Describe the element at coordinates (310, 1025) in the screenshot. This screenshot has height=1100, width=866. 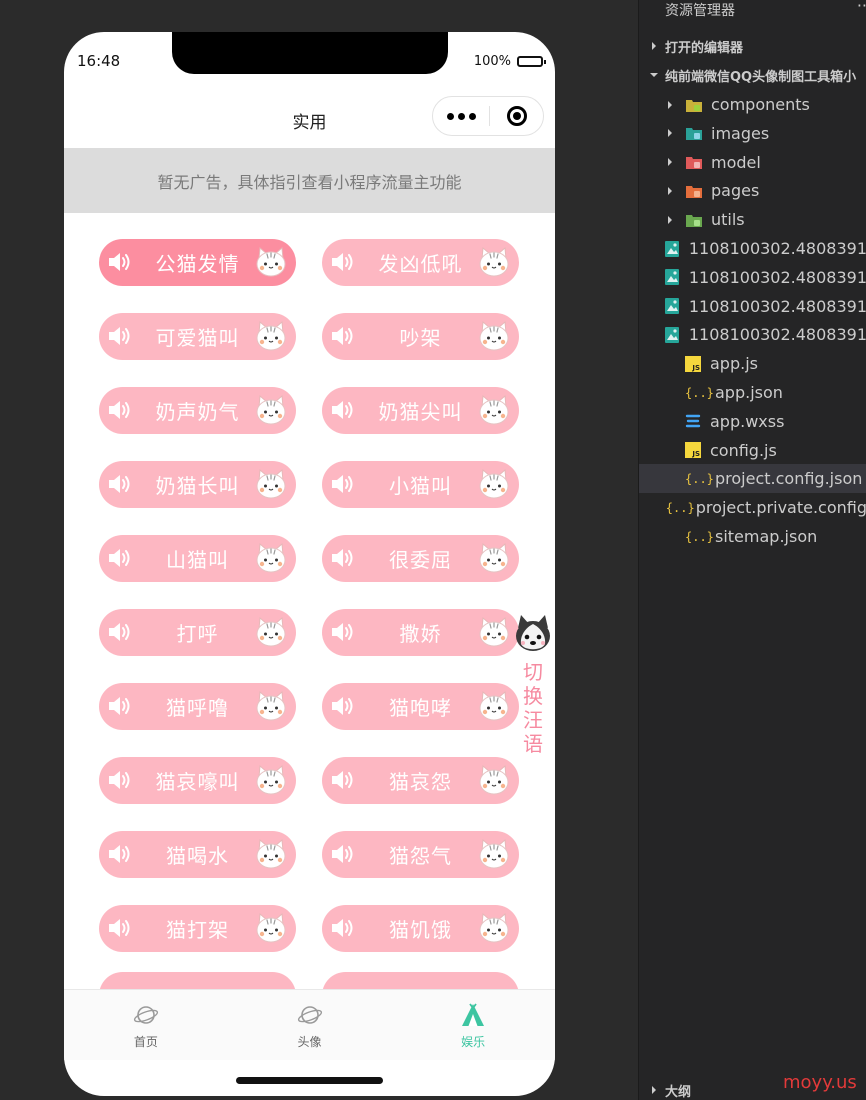
I see `tab-avatar: 头像` at that location.